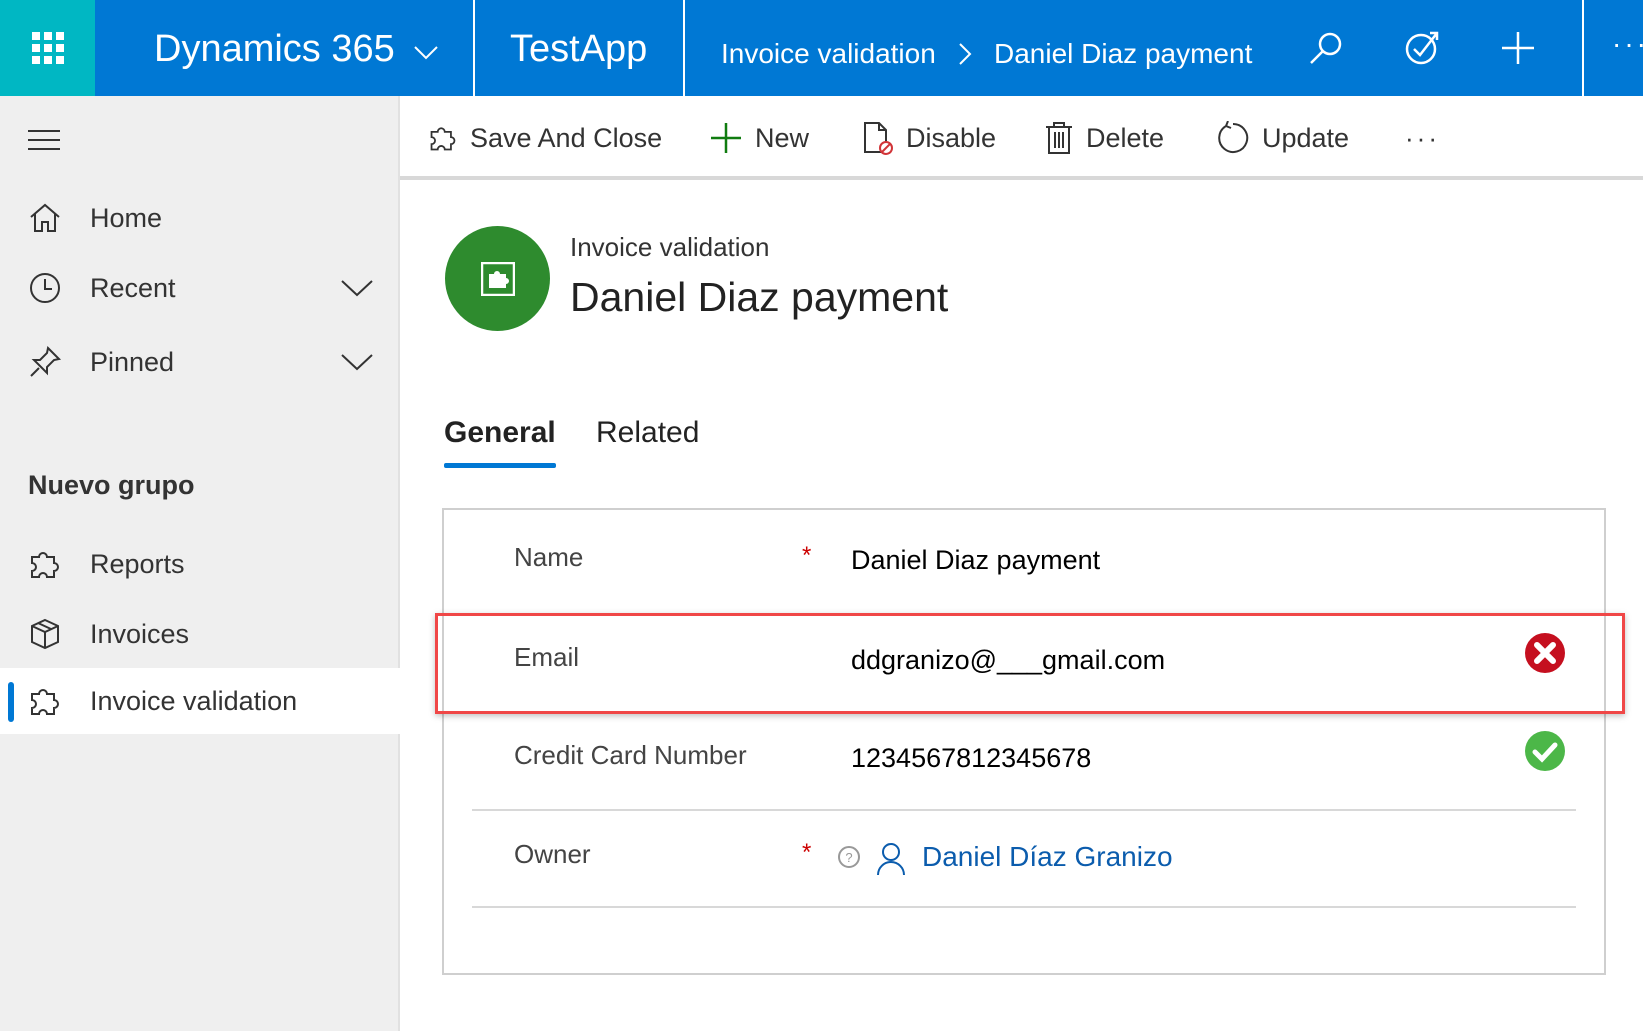  I want to click on sidebar-item-label: Home, so click(126, 217).